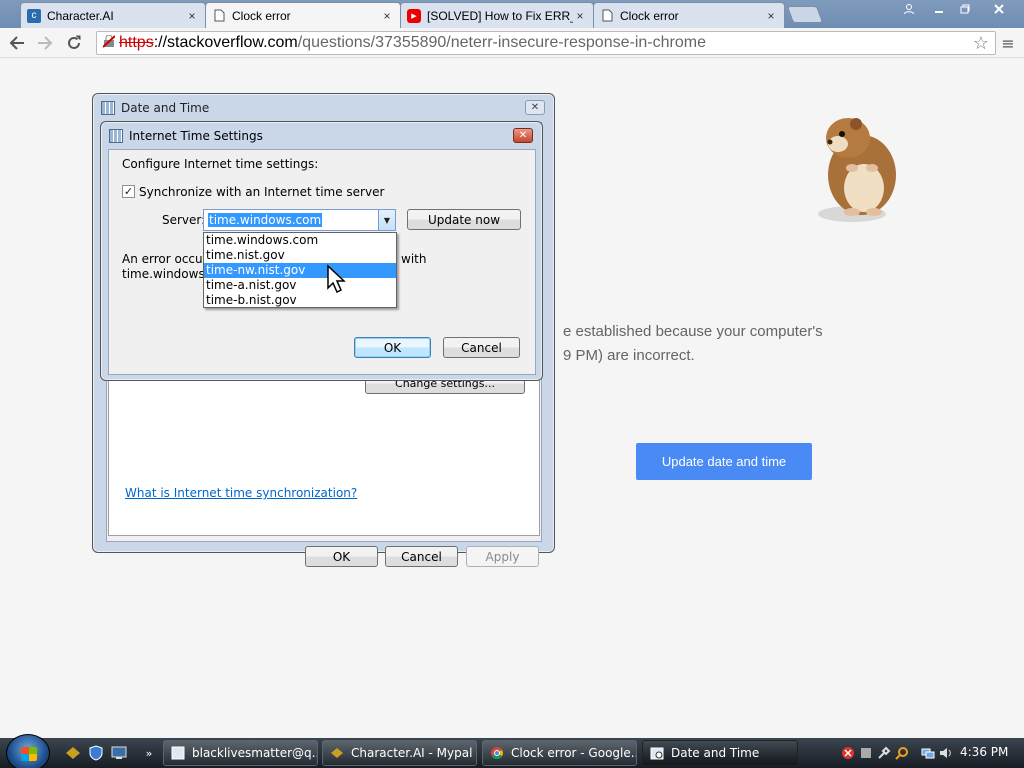 Image resolution: width=1024 pixels, height=768 pixels. What do you see at coordinates (29, 754) in the screenshot?
I see `windows-logo-icon` at bounding box center [29, 754].